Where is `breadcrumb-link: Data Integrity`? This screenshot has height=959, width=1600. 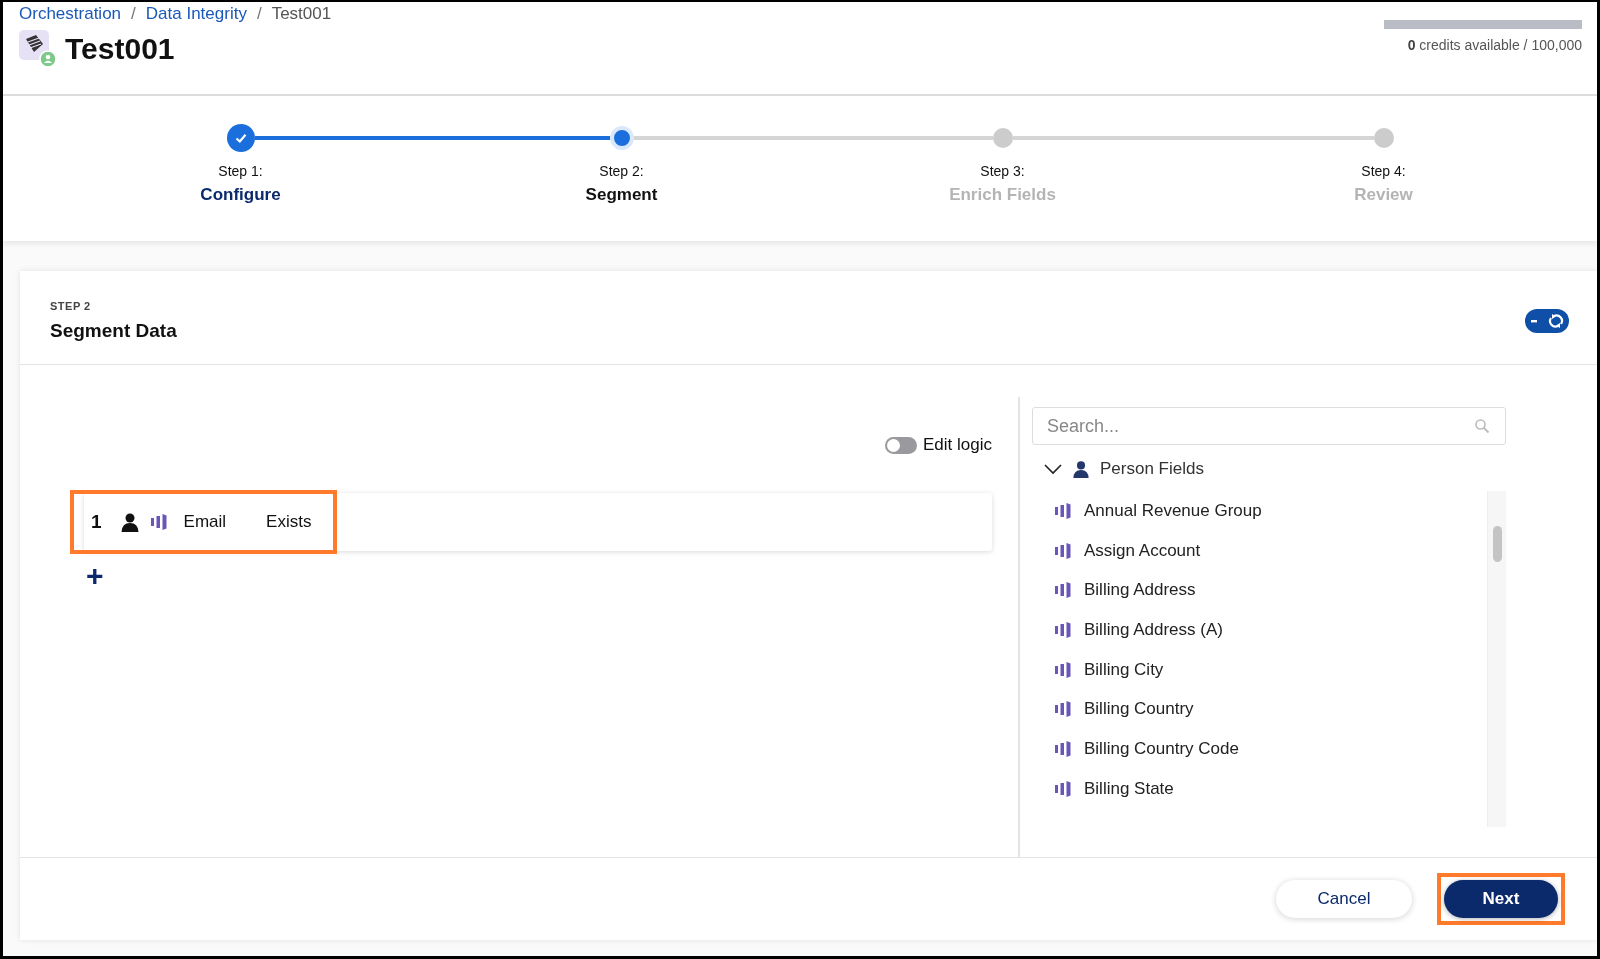
breadcrumb-link: Data Integrity is located at coordinates (196, 14).